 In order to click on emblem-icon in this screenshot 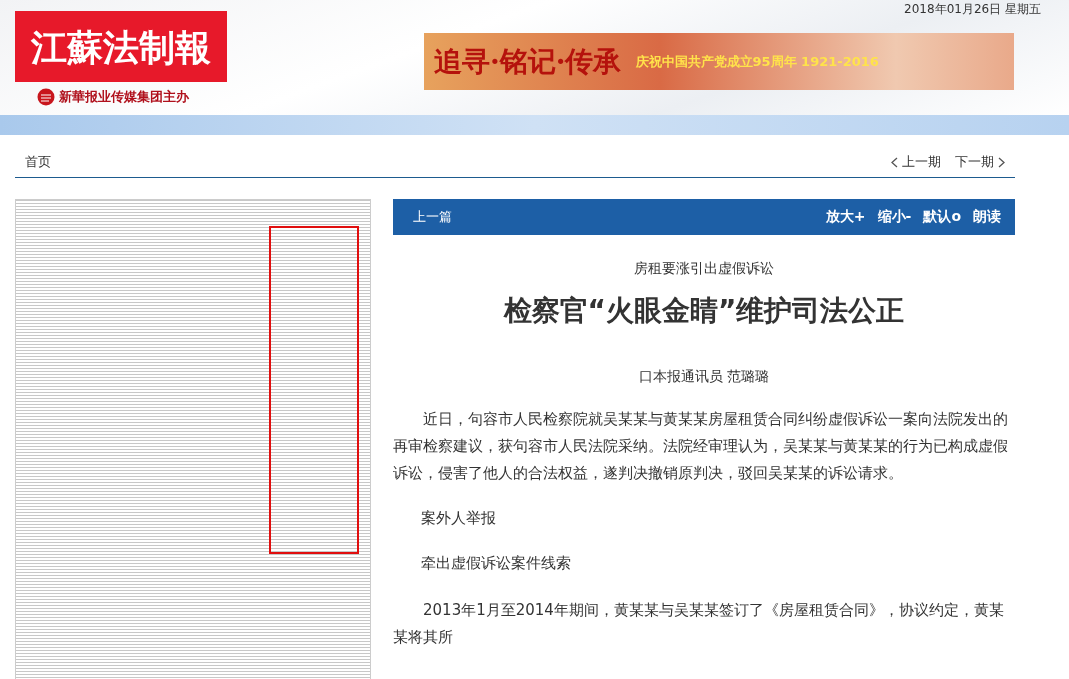, I will do `click(46, 97)`.